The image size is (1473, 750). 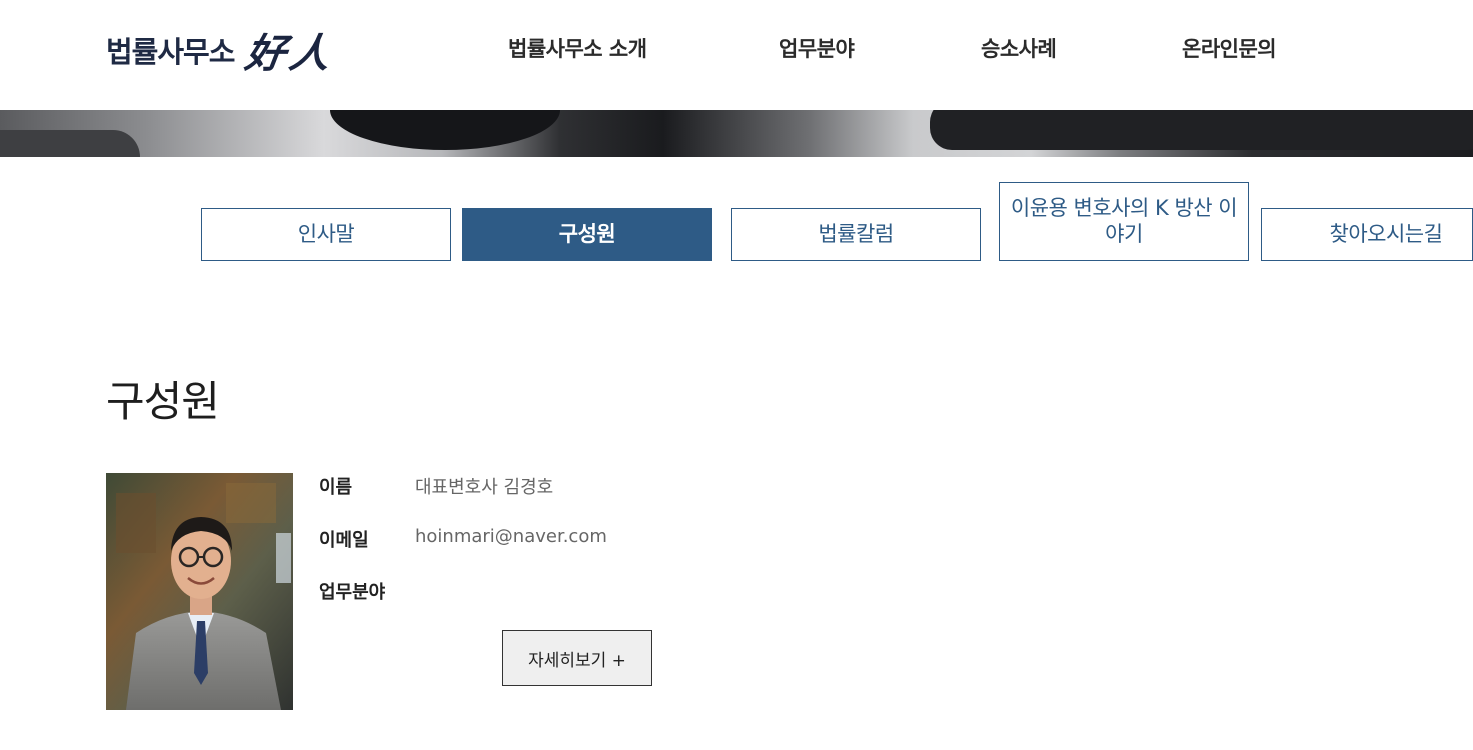 I want to click on tab-members: 구성원, so click(x=587, y=234).